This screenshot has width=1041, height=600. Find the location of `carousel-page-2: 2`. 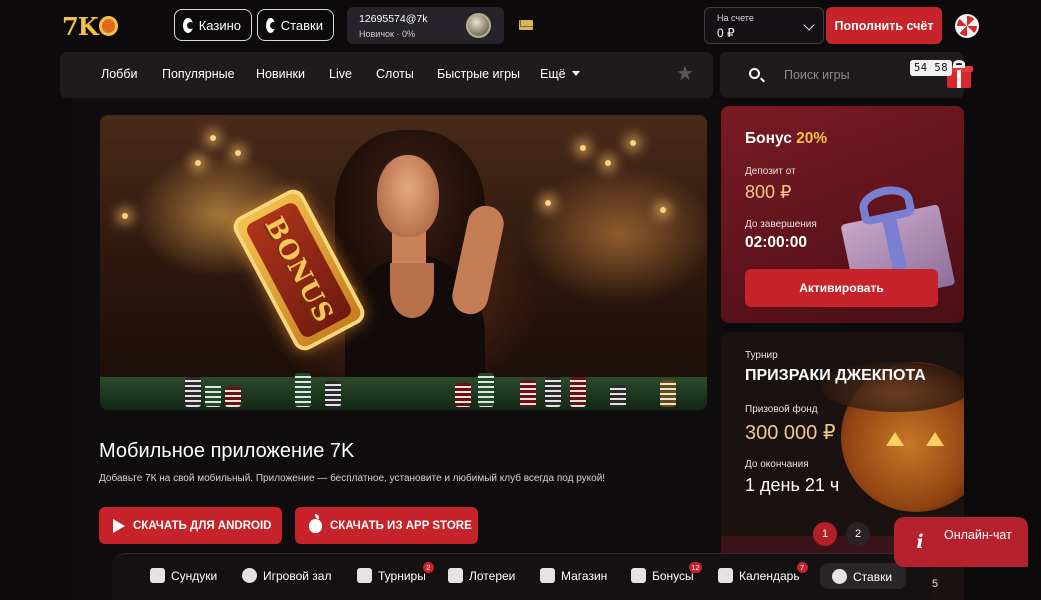

carousel-page-2: 2 is located at coordinates (858, 534).